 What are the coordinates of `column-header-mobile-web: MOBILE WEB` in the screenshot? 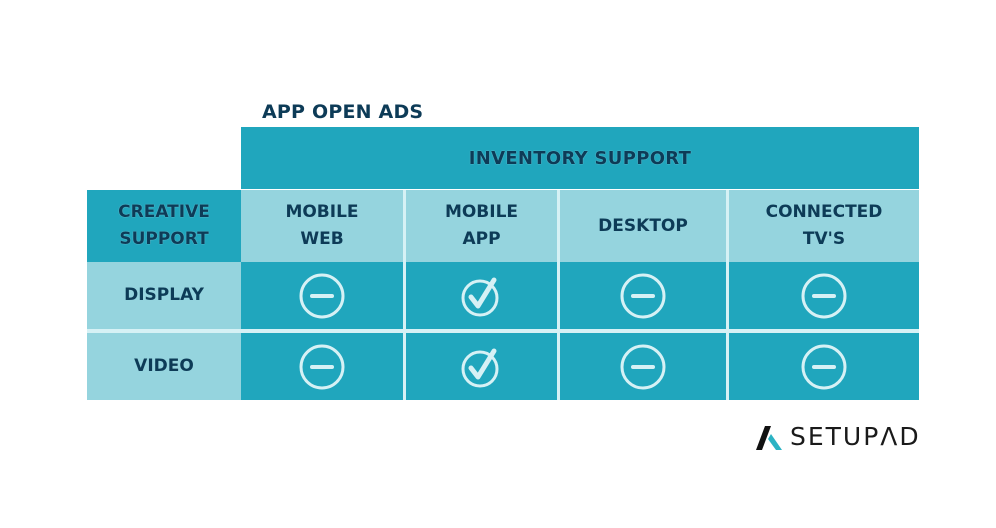 It's located at (322, 226).